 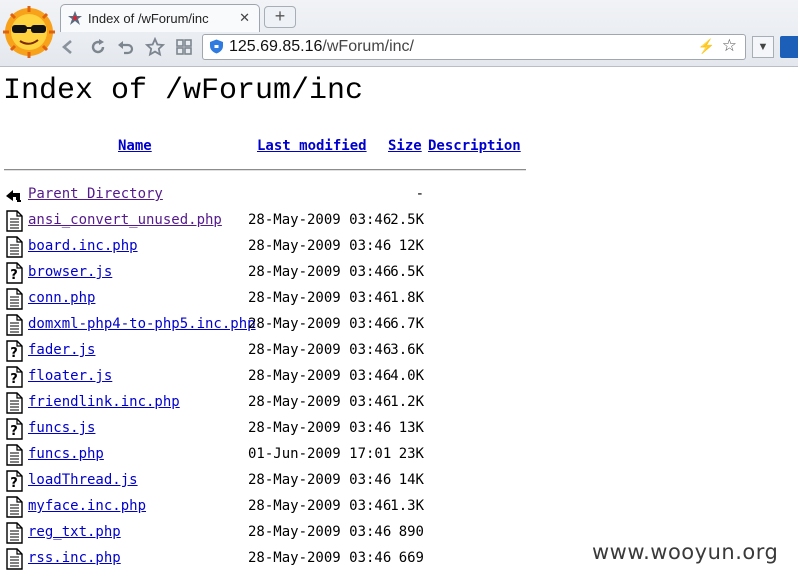 What do you see at coordinates (411, 454) in the screenshot?
I see `file-size: 23K` at bounding box center [411, 454].